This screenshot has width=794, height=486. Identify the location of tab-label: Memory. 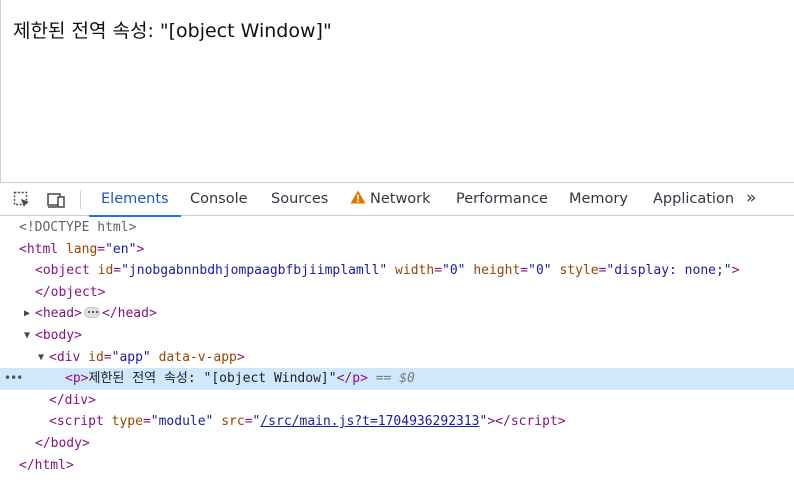
(598, 199).